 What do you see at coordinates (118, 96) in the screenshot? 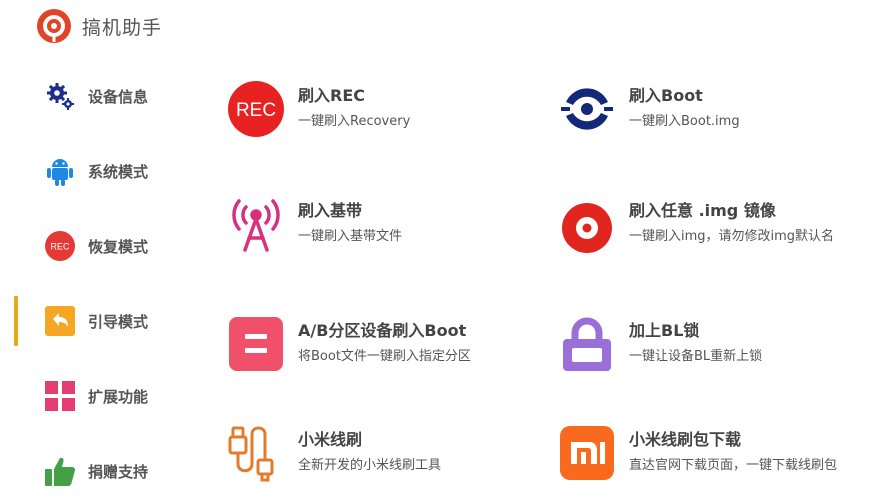
I see `sidebar-item-label: 设备信息` at bounding box center [118, 96].